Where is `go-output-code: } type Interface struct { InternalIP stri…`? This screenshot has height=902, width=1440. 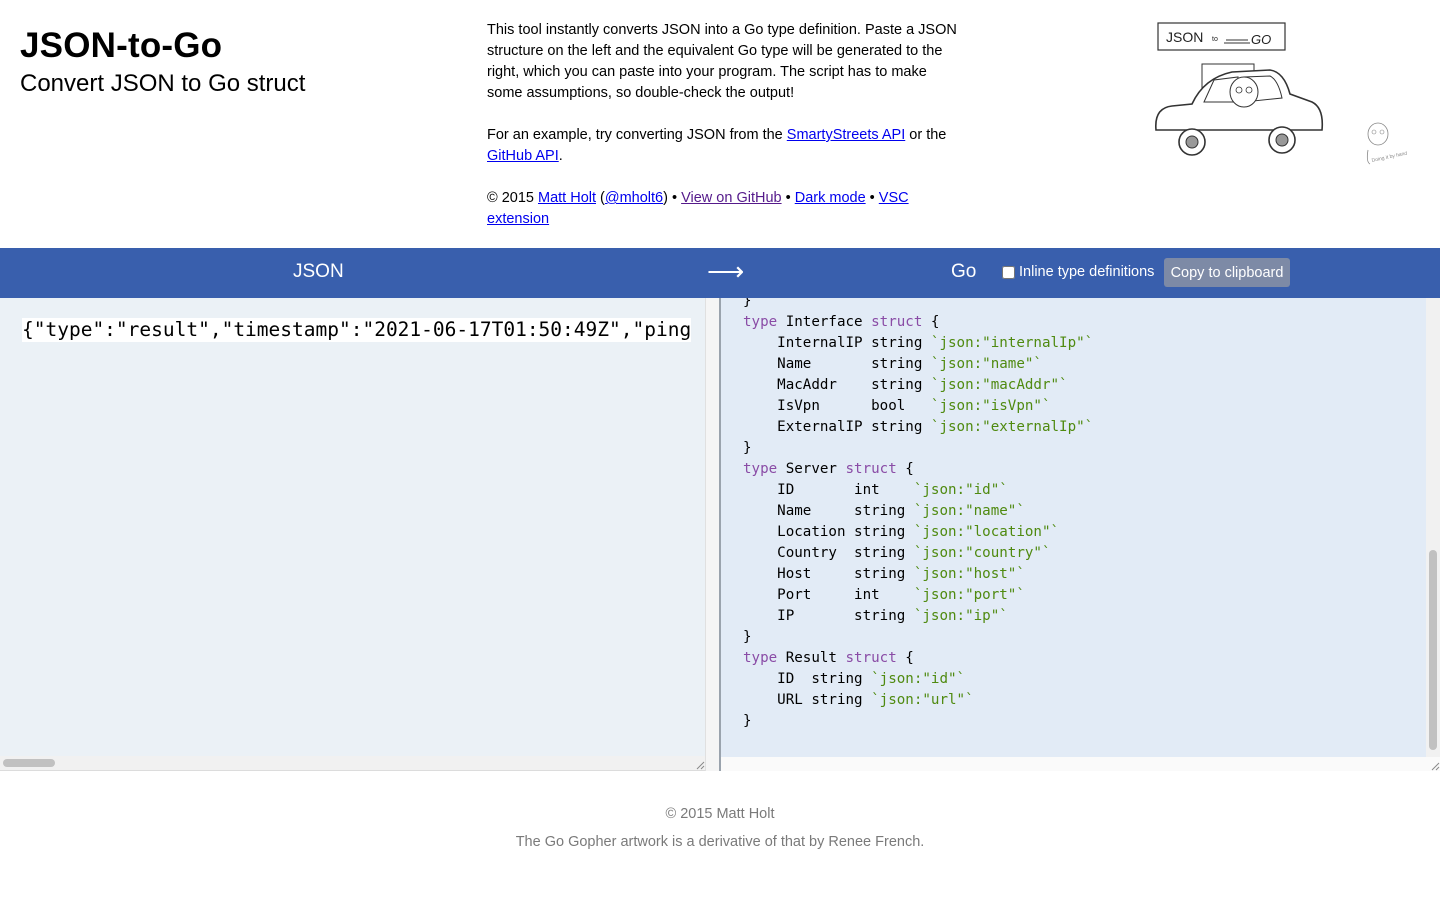 go-output-code: } type Interface struct { InternalIP stri… is located at coordinates (918, 515).